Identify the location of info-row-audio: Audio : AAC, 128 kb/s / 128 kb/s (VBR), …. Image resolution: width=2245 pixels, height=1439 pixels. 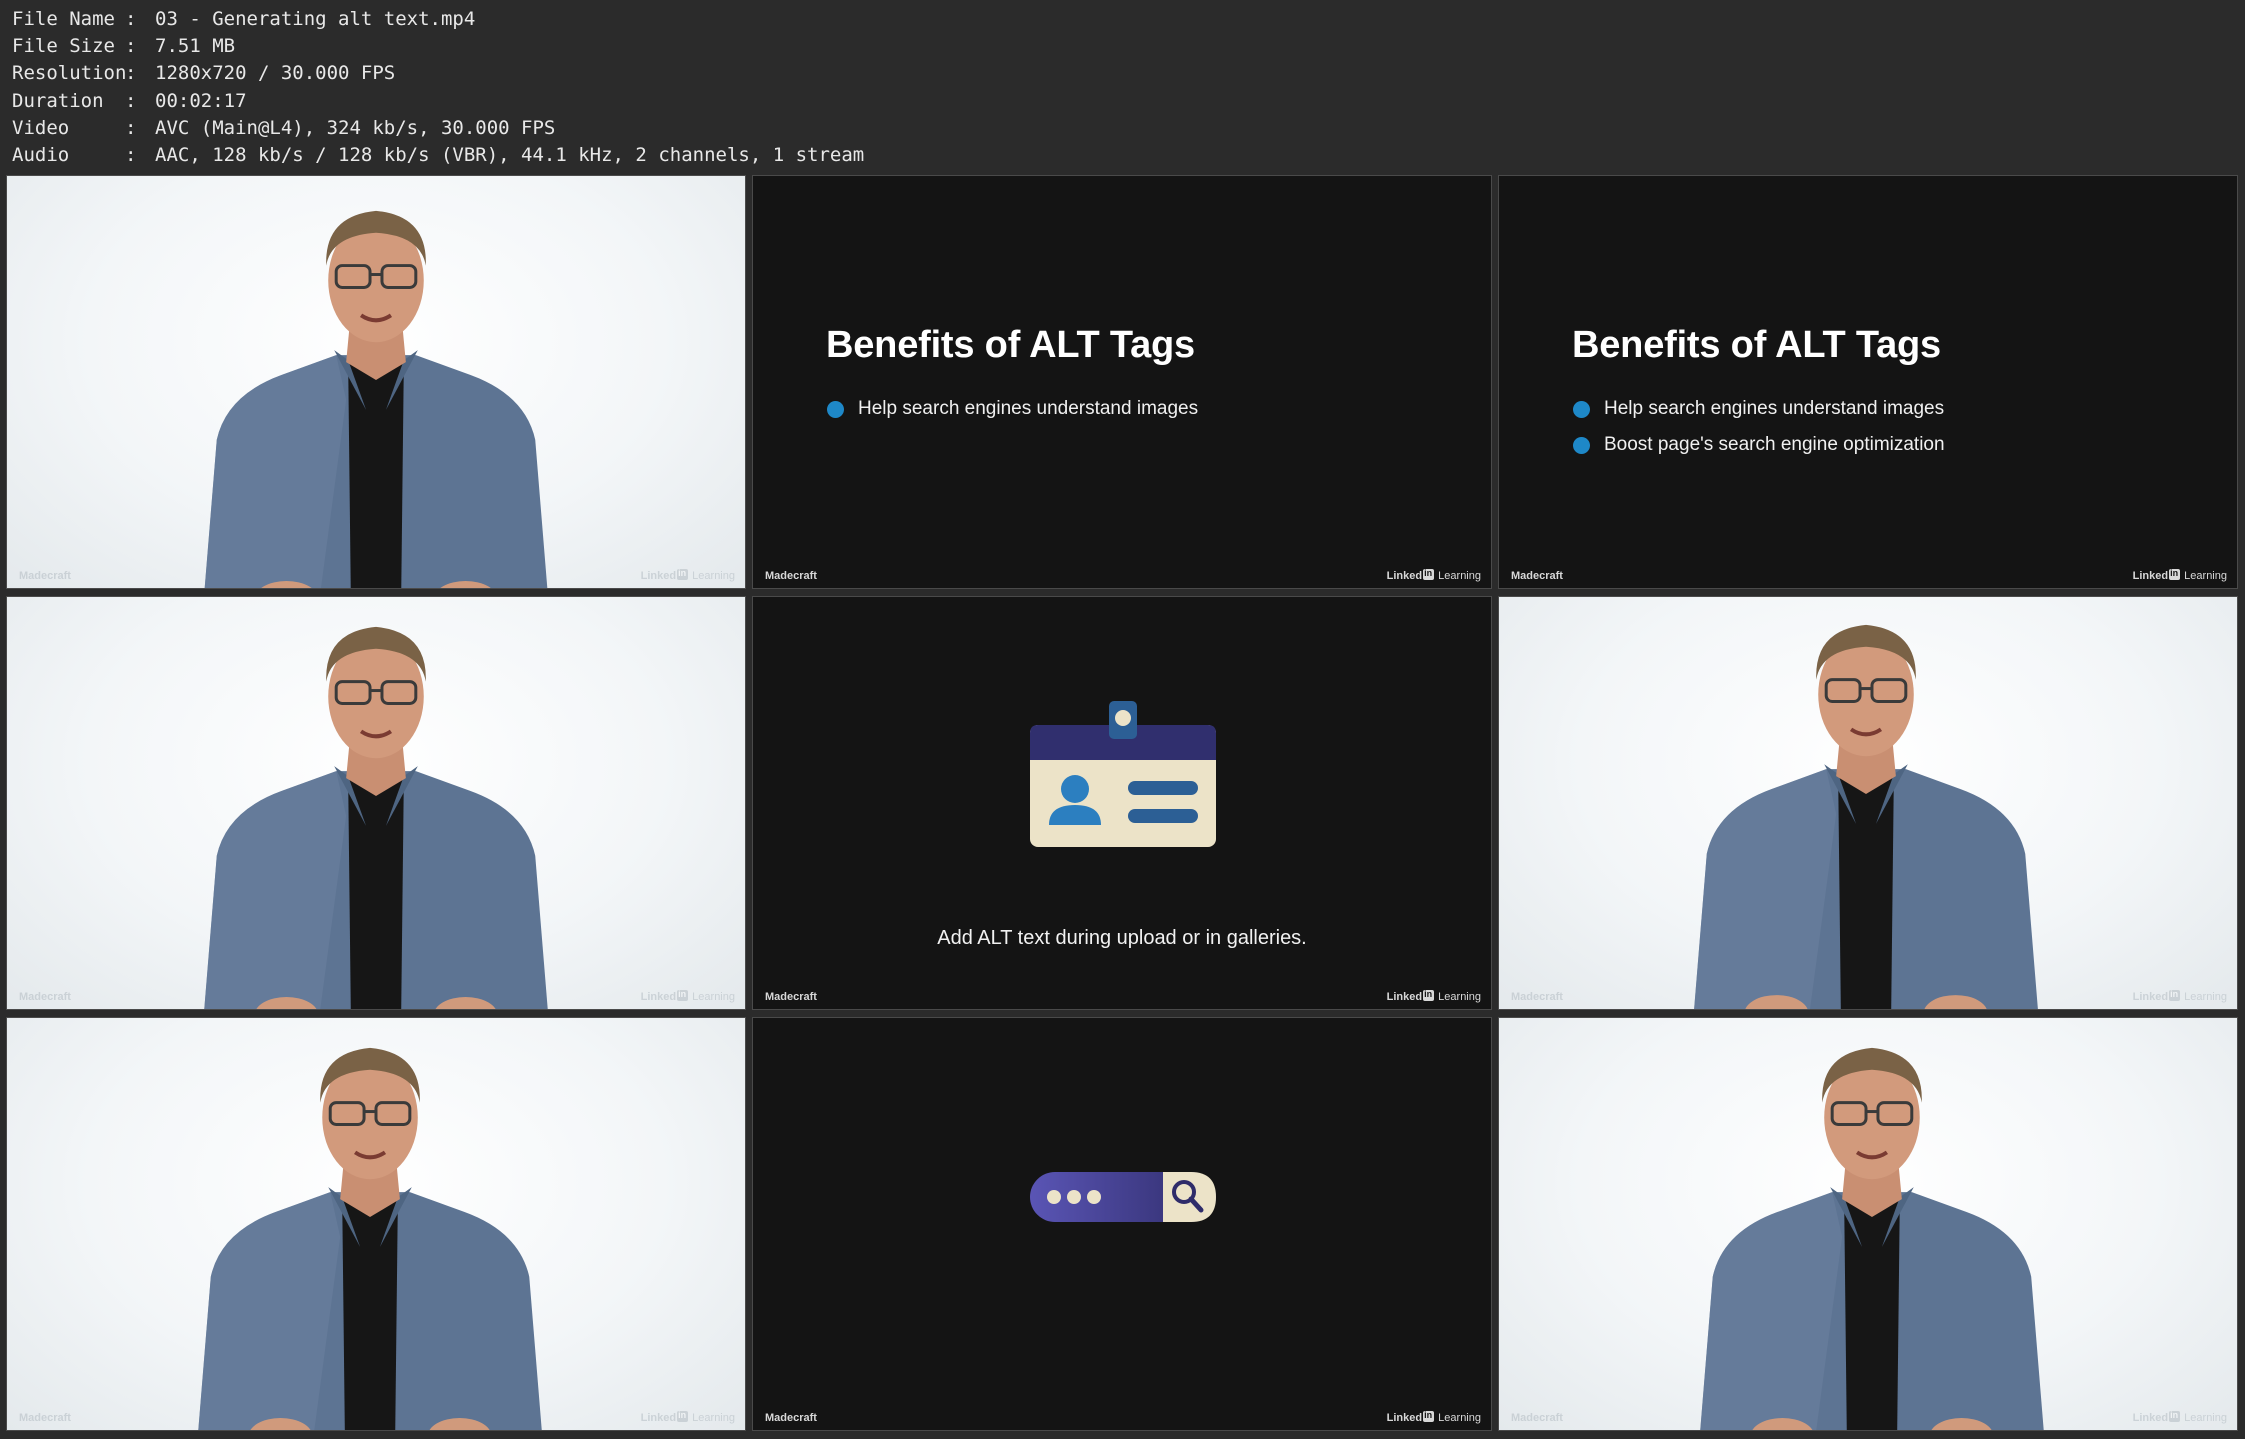
(438, 155).